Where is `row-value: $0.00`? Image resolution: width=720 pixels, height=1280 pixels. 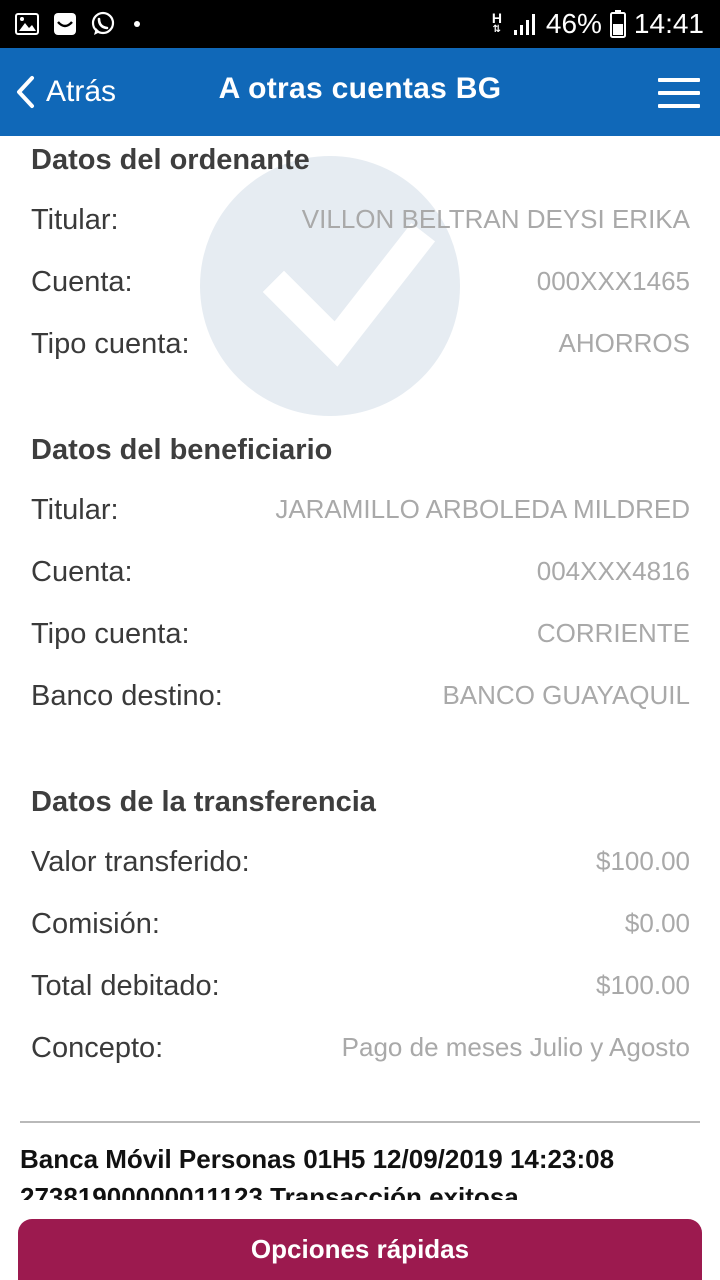
row-value: $0.00 is located at coordinates (657, 923).